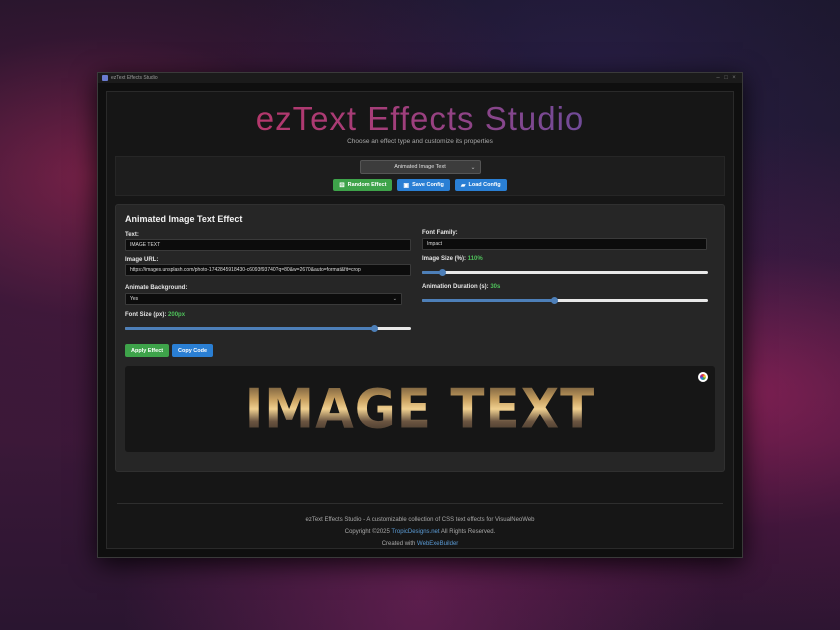 This screenshot has width=840, height=630. I want to click on font-size-value: 200px, so click(177, 315).